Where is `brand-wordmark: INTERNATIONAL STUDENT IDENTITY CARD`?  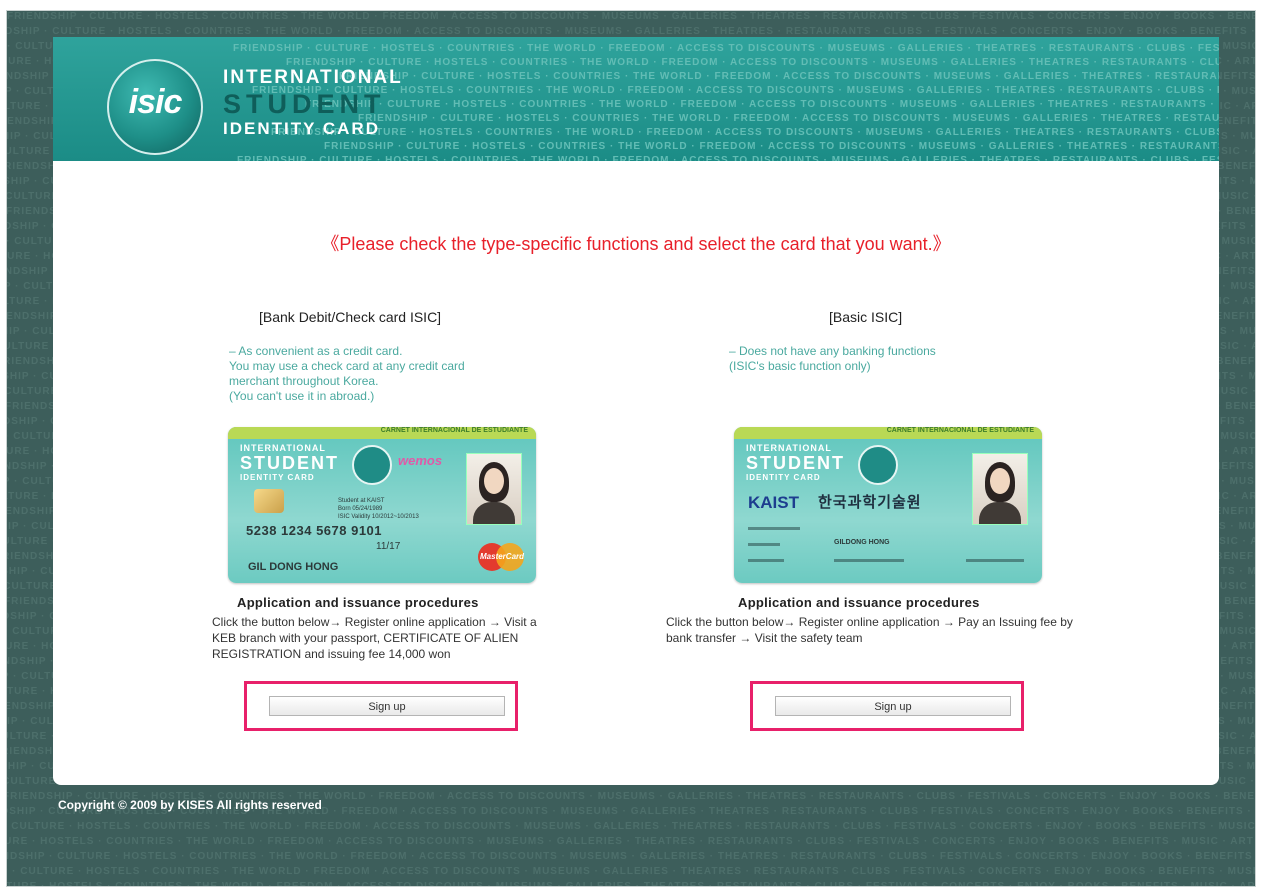
brand-wordmark: INTERNATIONAL STUDENT IDENTITY CARD is located at coordinates (313, 103).